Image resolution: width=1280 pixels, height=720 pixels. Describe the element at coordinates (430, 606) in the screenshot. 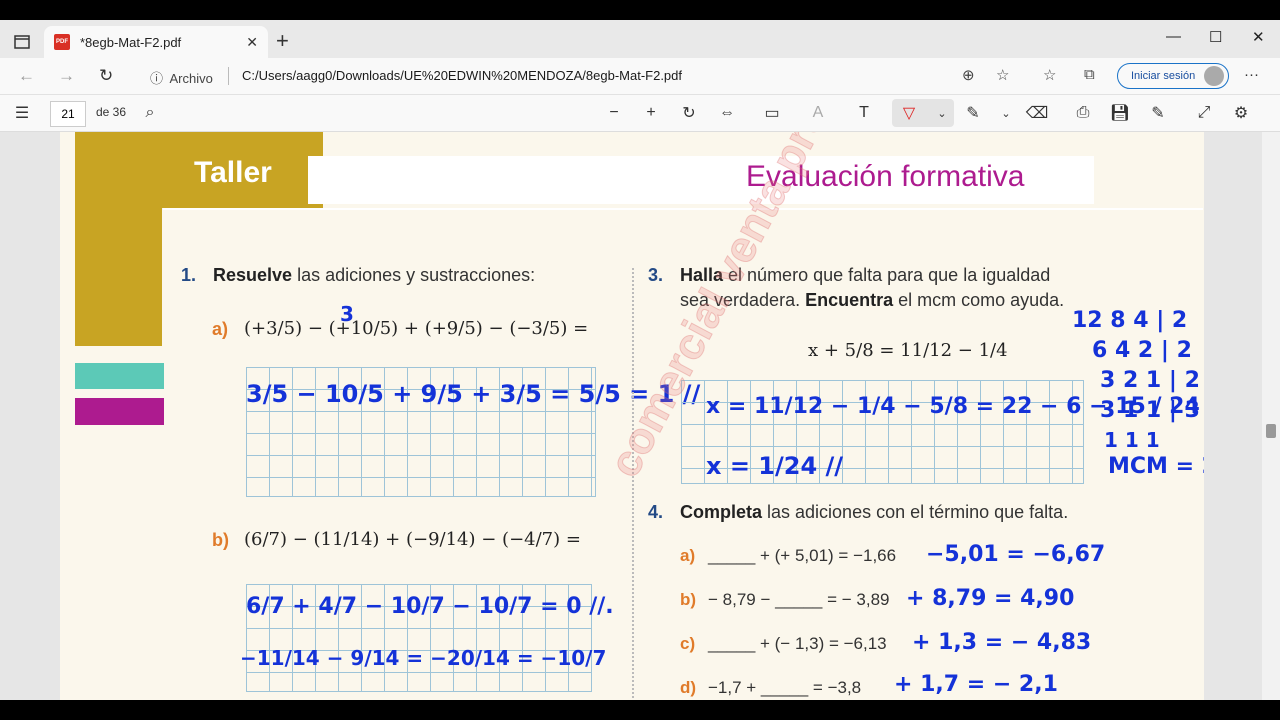

I see `handwriting-1b-line1: 6/7 + 4/7 − 10/7 − 10/7 = 0 //.` at that location.